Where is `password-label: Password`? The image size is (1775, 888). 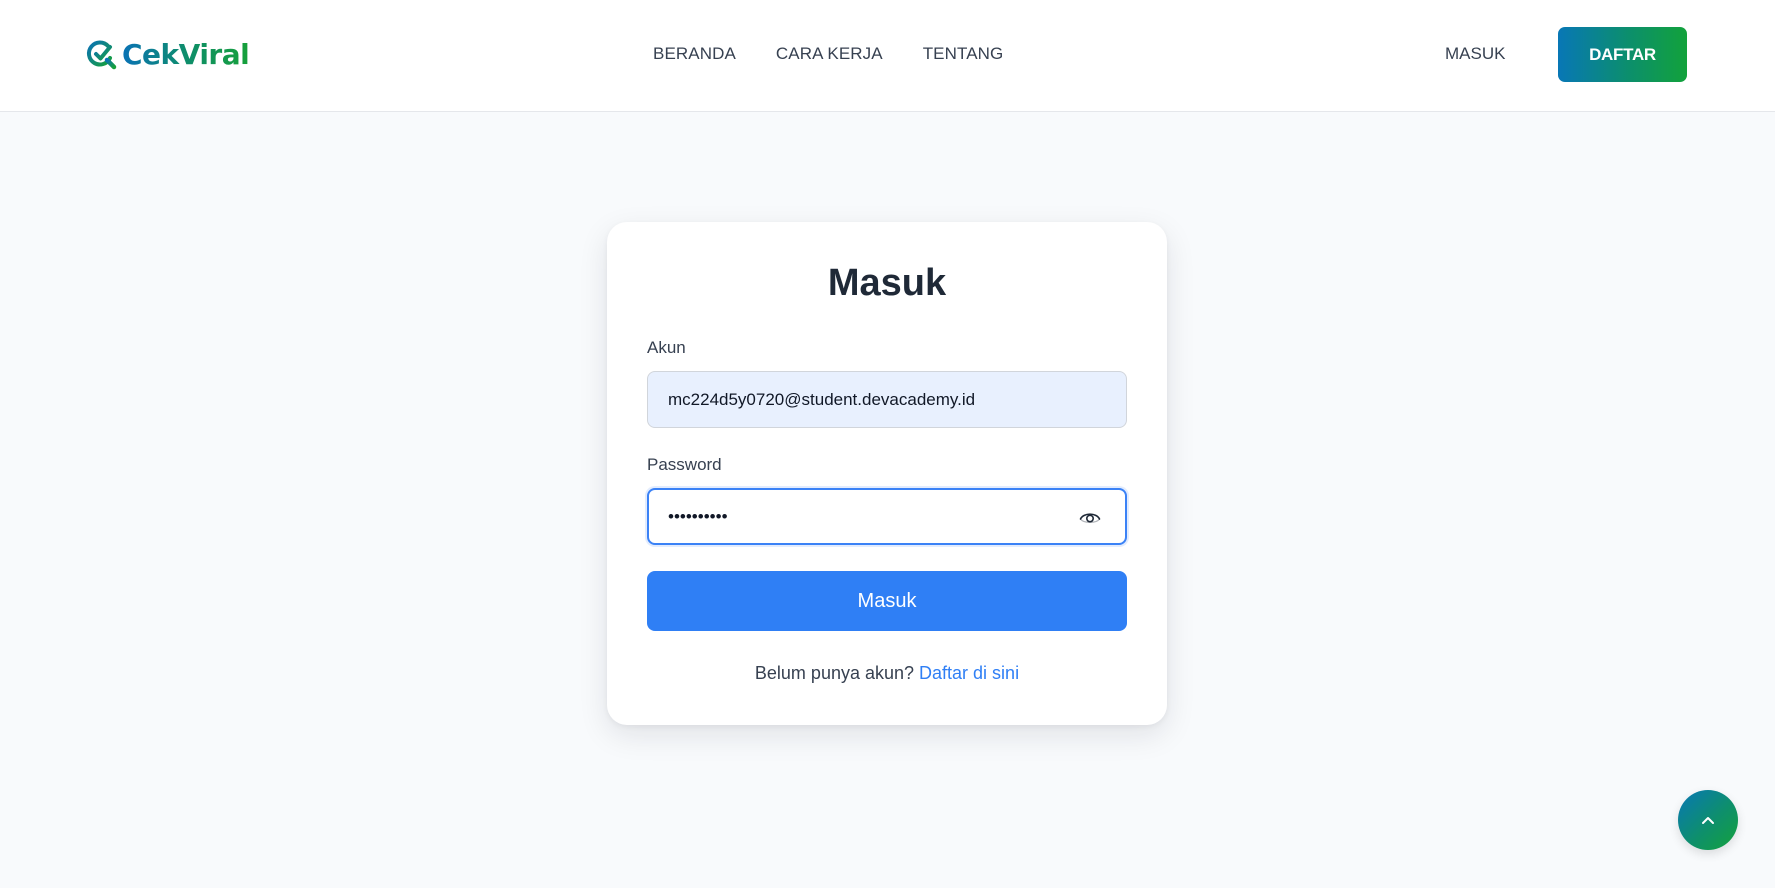 password-label: Password is located at coordinates (684, 464).